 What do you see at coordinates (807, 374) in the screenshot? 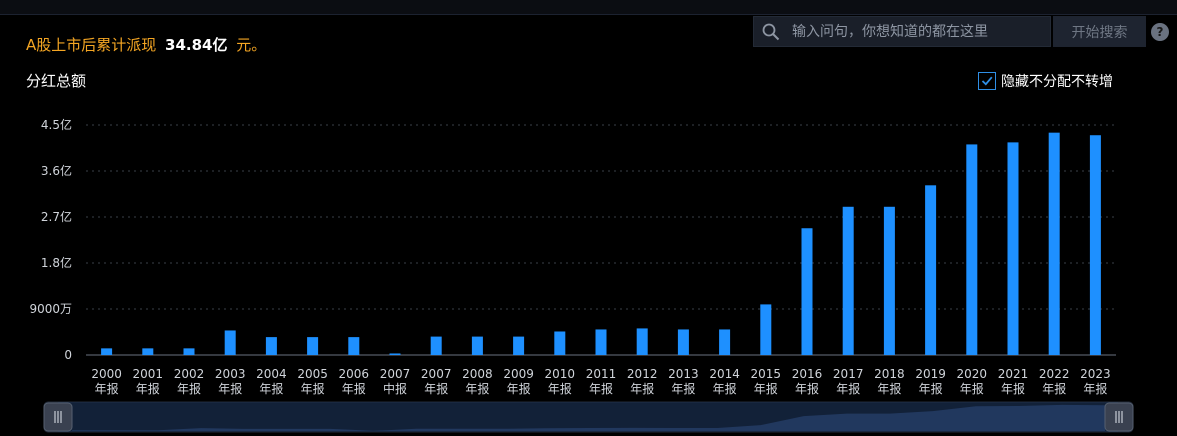
I see `x-tick-label: 2016` at bounding box center [807, 374].